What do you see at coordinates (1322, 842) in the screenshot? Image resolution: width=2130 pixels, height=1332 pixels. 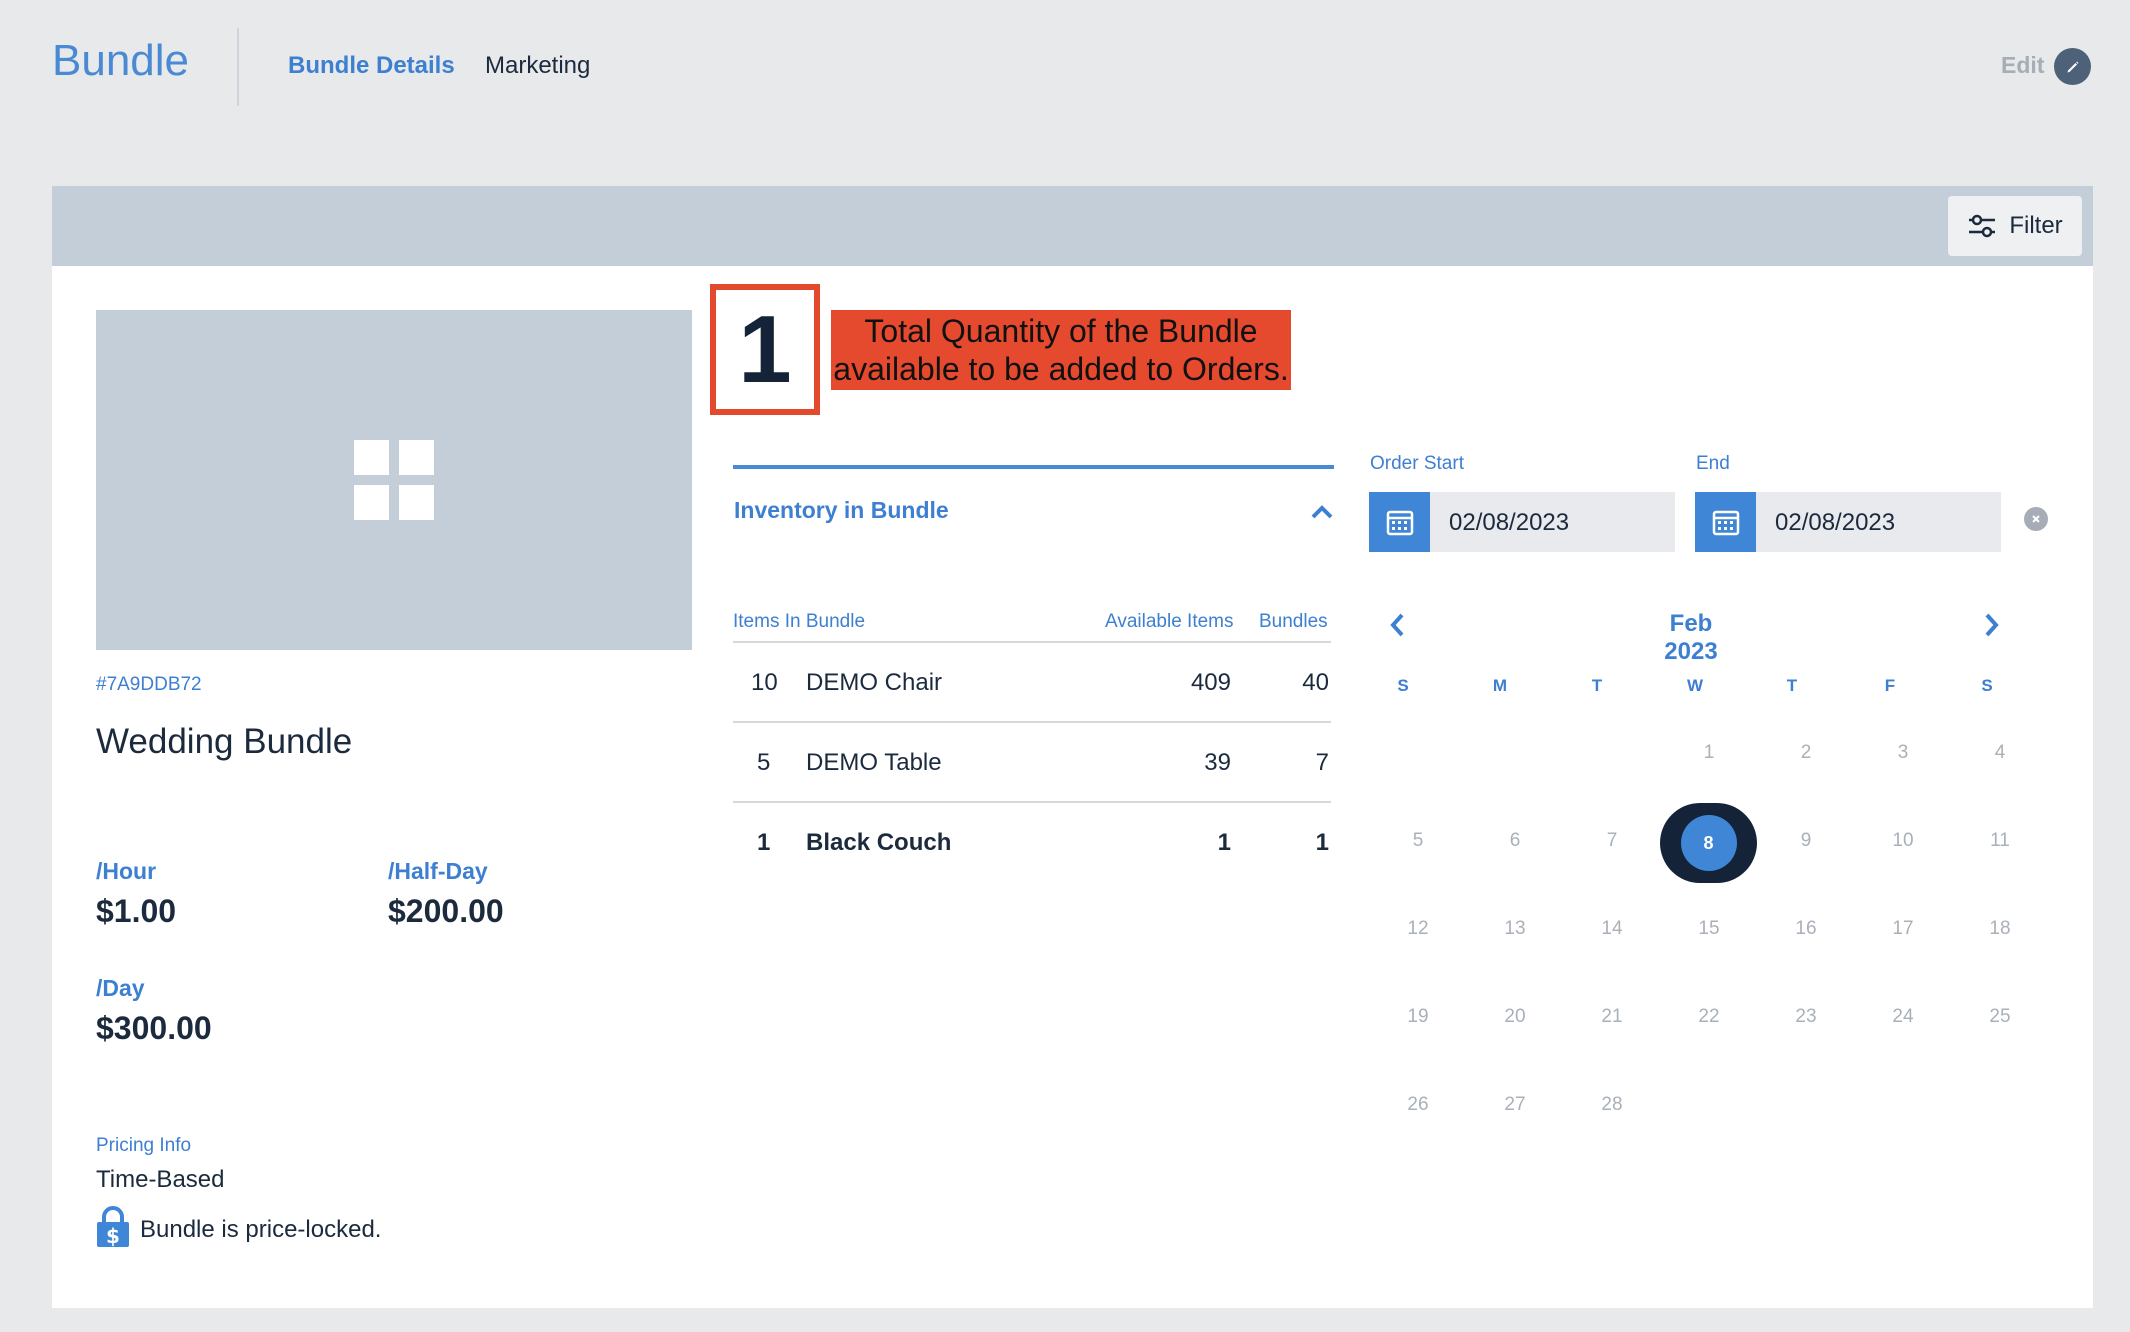 I see `row-bundles: 1` at bounding box center [1322, 842].